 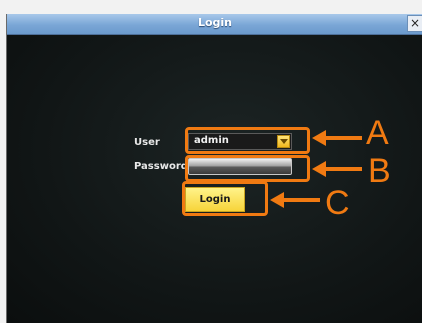 What do you see at coordinates (247, 140) in the screenshot?
I see `highlight-box-user` at bounding box center [247, 140].